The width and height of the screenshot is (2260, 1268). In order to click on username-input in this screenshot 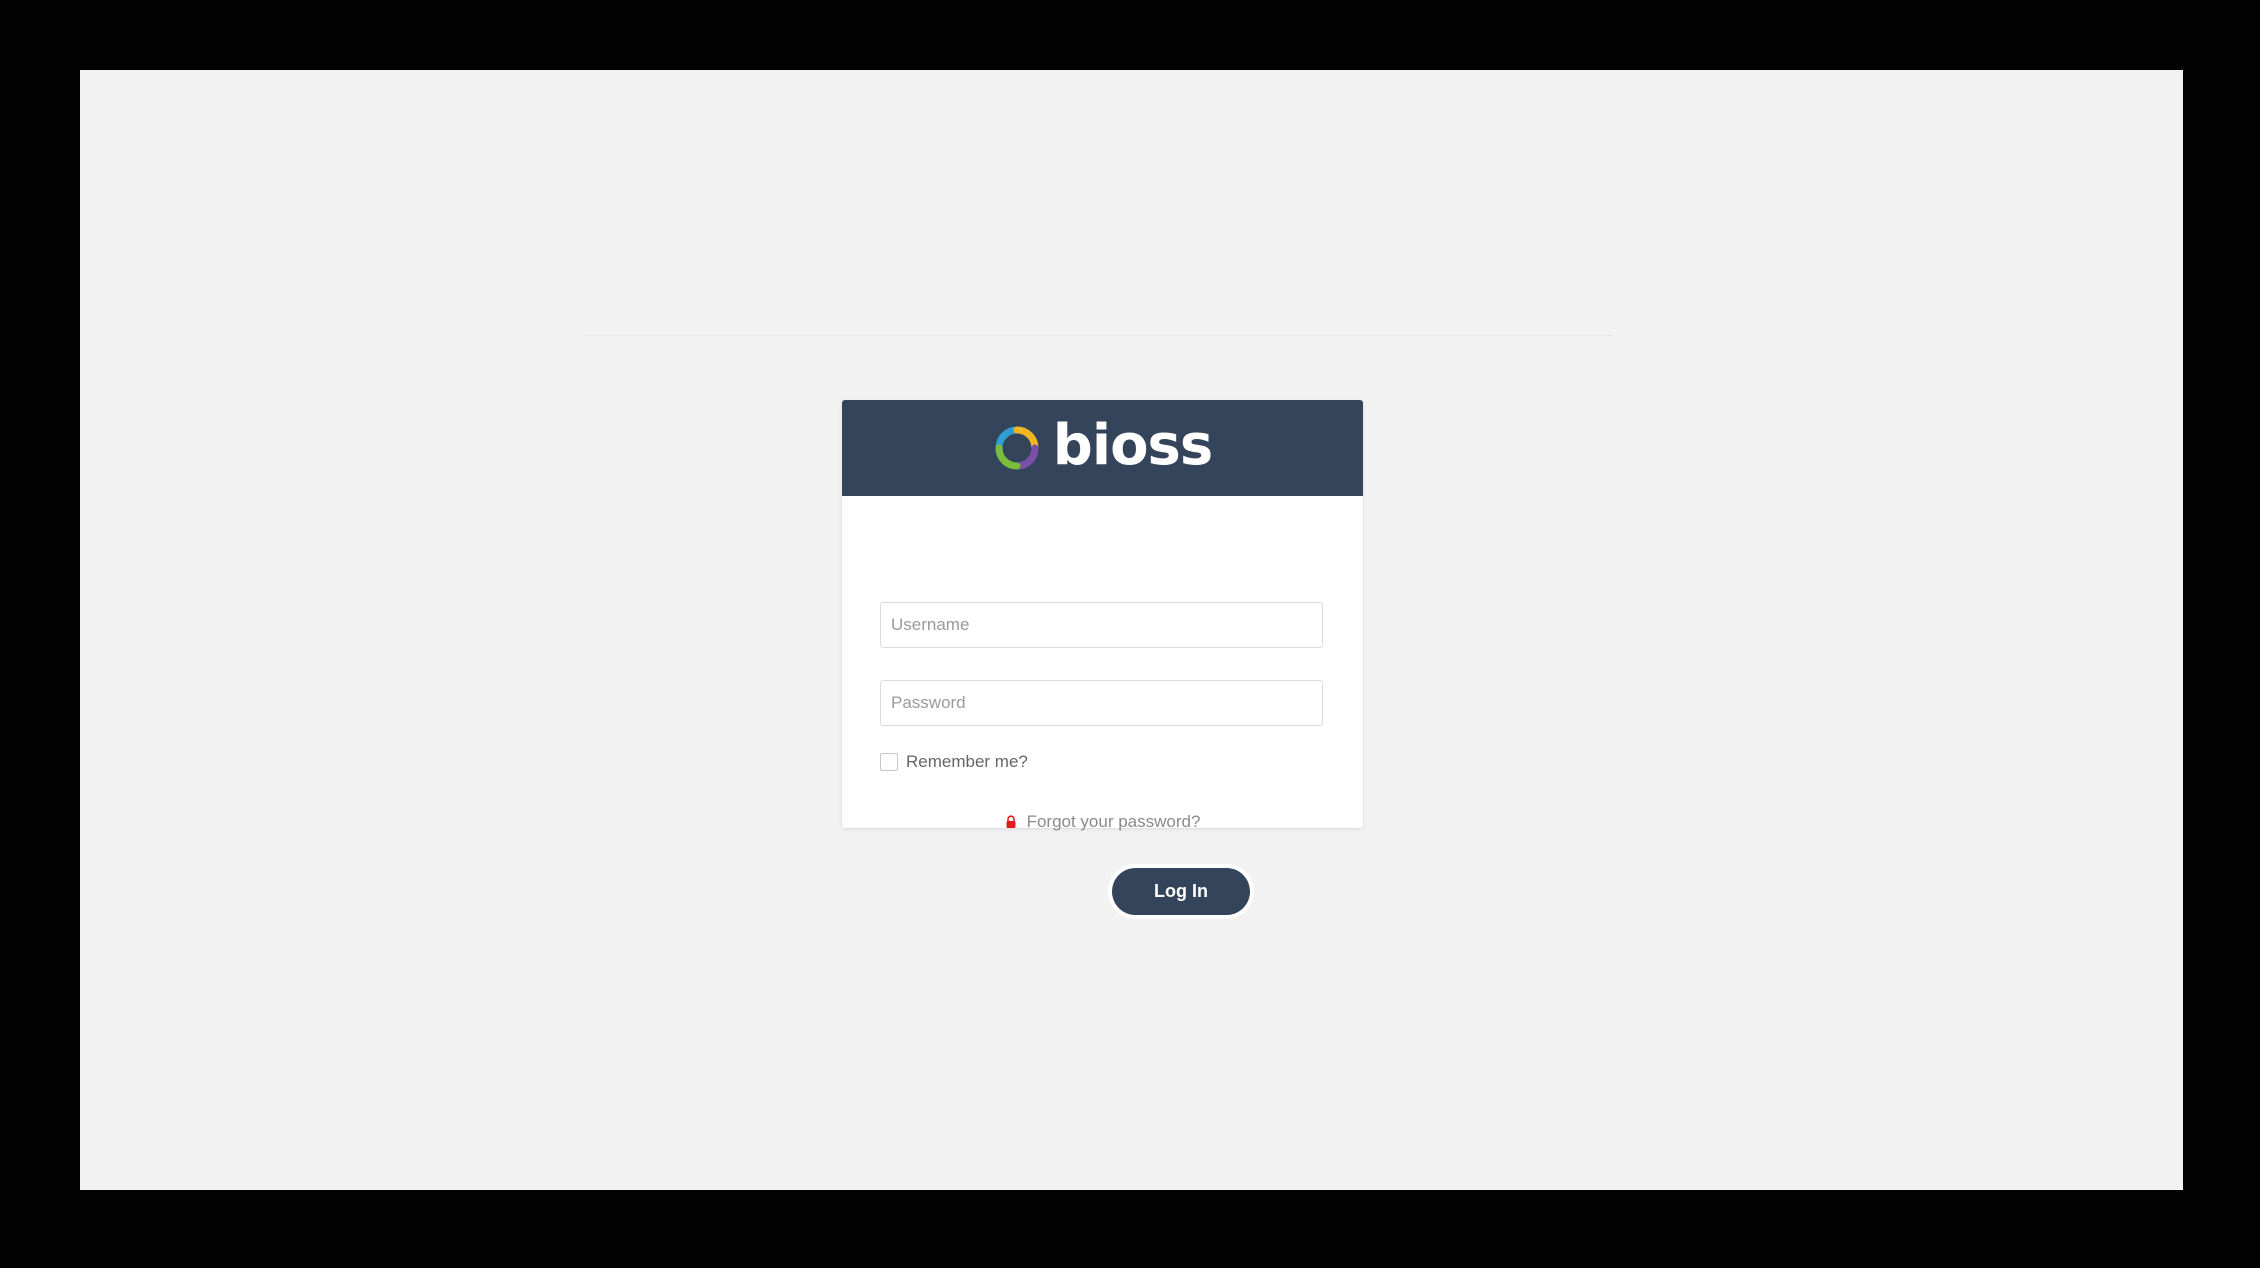, I will do `click(1101, 625)`.